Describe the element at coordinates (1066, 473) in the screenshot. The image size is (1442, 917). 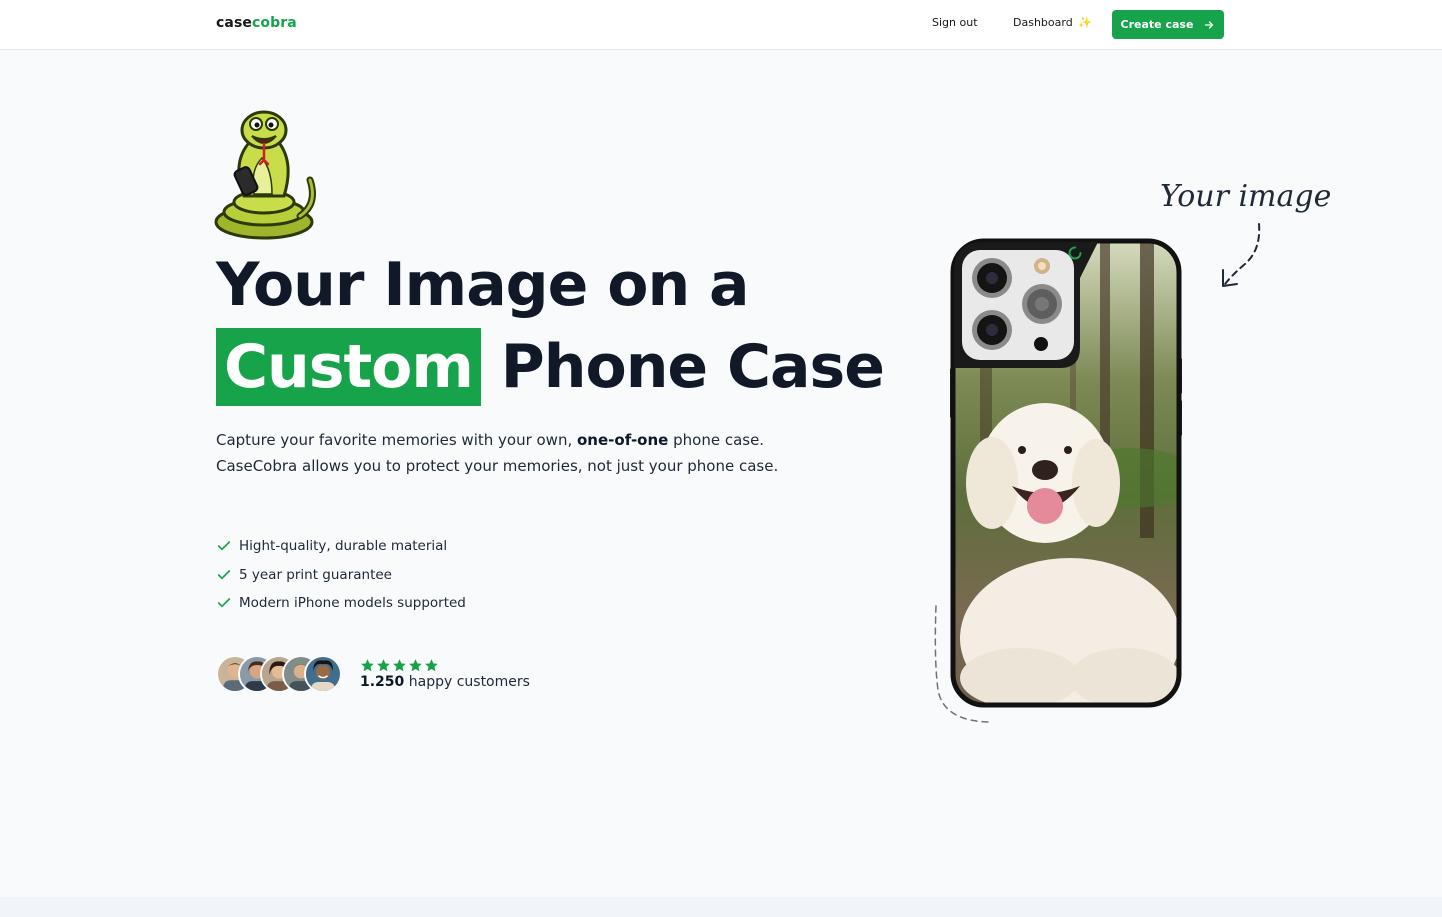
I see `phone-case-preview` at that location.